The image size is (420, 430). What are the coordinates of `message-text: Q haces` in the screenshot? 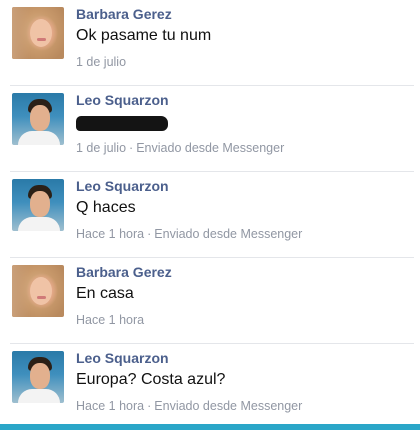 It's located at (106, 207).